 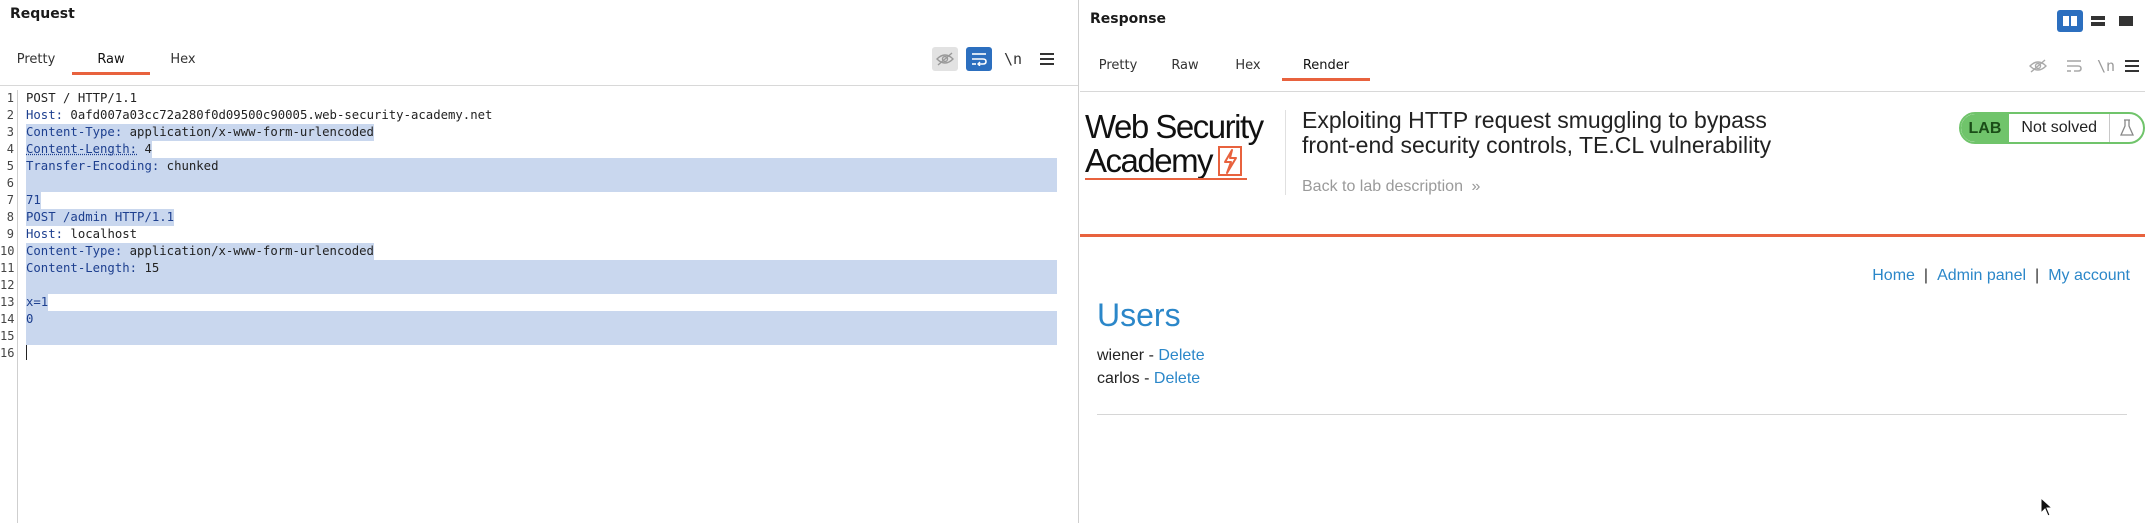 I want to click on response-toolbar: \n, so click(x=2082, y=66).